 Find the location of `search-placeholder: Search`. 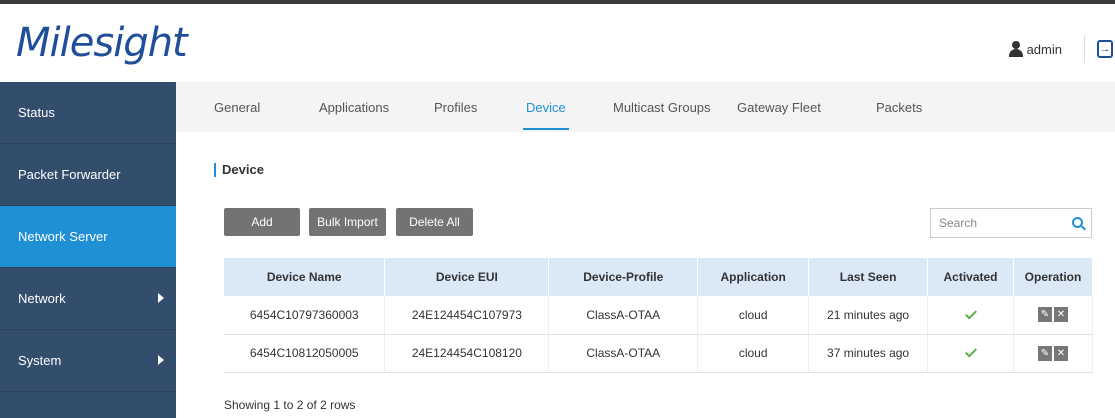

search-placeholder: Search is located at coordinates (958, 223).